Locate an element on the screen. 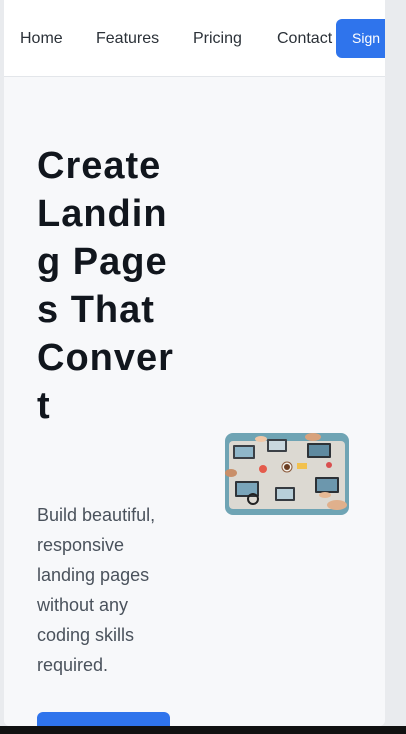 This screenshot has height=734, width=406. team-desk-illustration is located at coordinates (287, 474).